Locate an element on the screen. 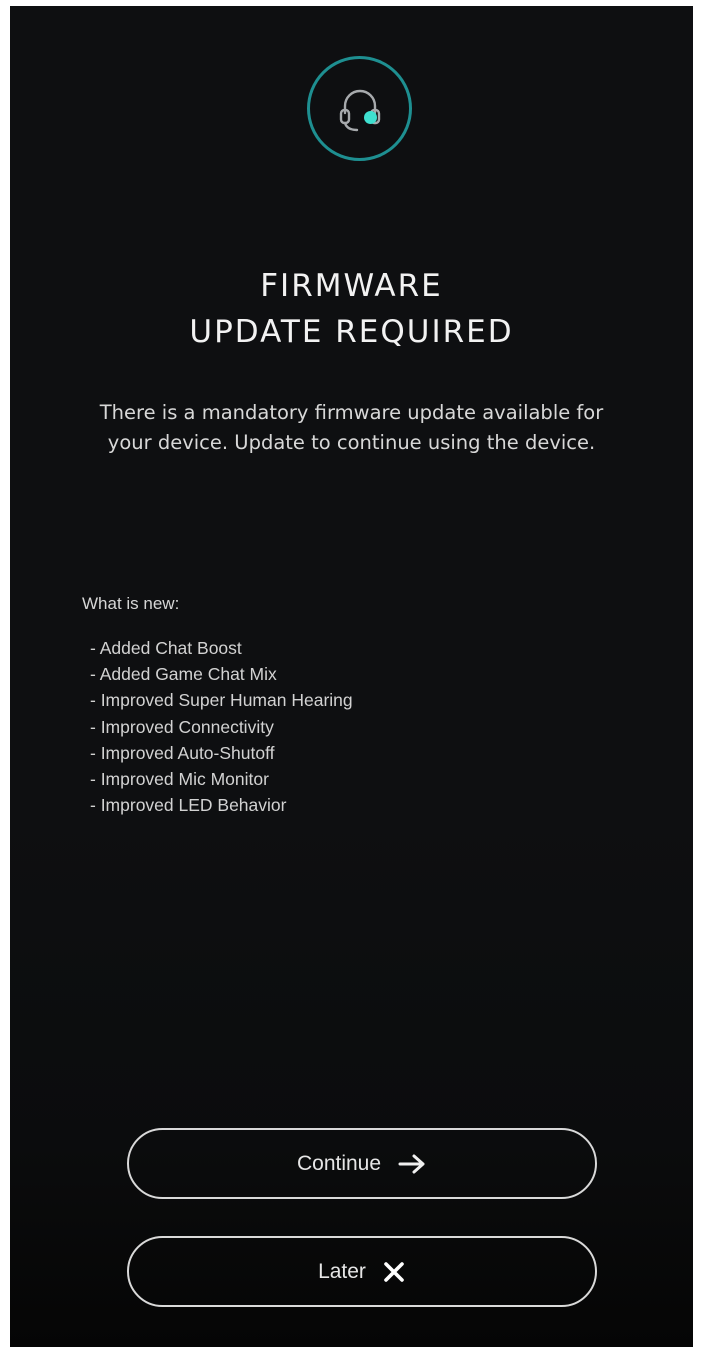  list-item: - Added Game Chat Mix is located at coordinates (183, 674).